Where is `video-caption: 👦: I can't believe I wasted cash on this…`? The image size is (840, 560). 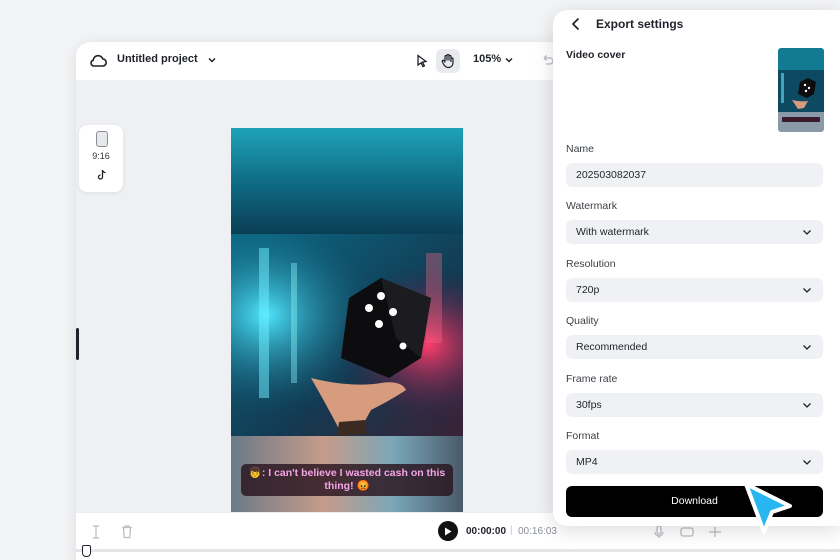 video-caption: 👦: I can't believe I wasted cash on this… is located at coordinates (347, 480).